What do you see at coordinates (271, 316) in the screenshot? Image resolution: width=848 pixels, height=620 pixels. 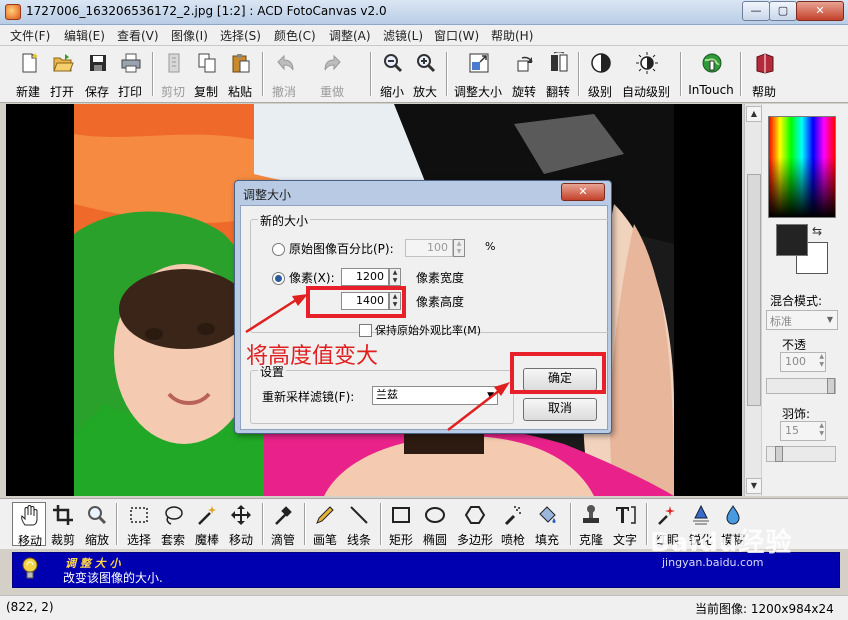 I see `arrow-to-height` at bounding box center [271, 316].